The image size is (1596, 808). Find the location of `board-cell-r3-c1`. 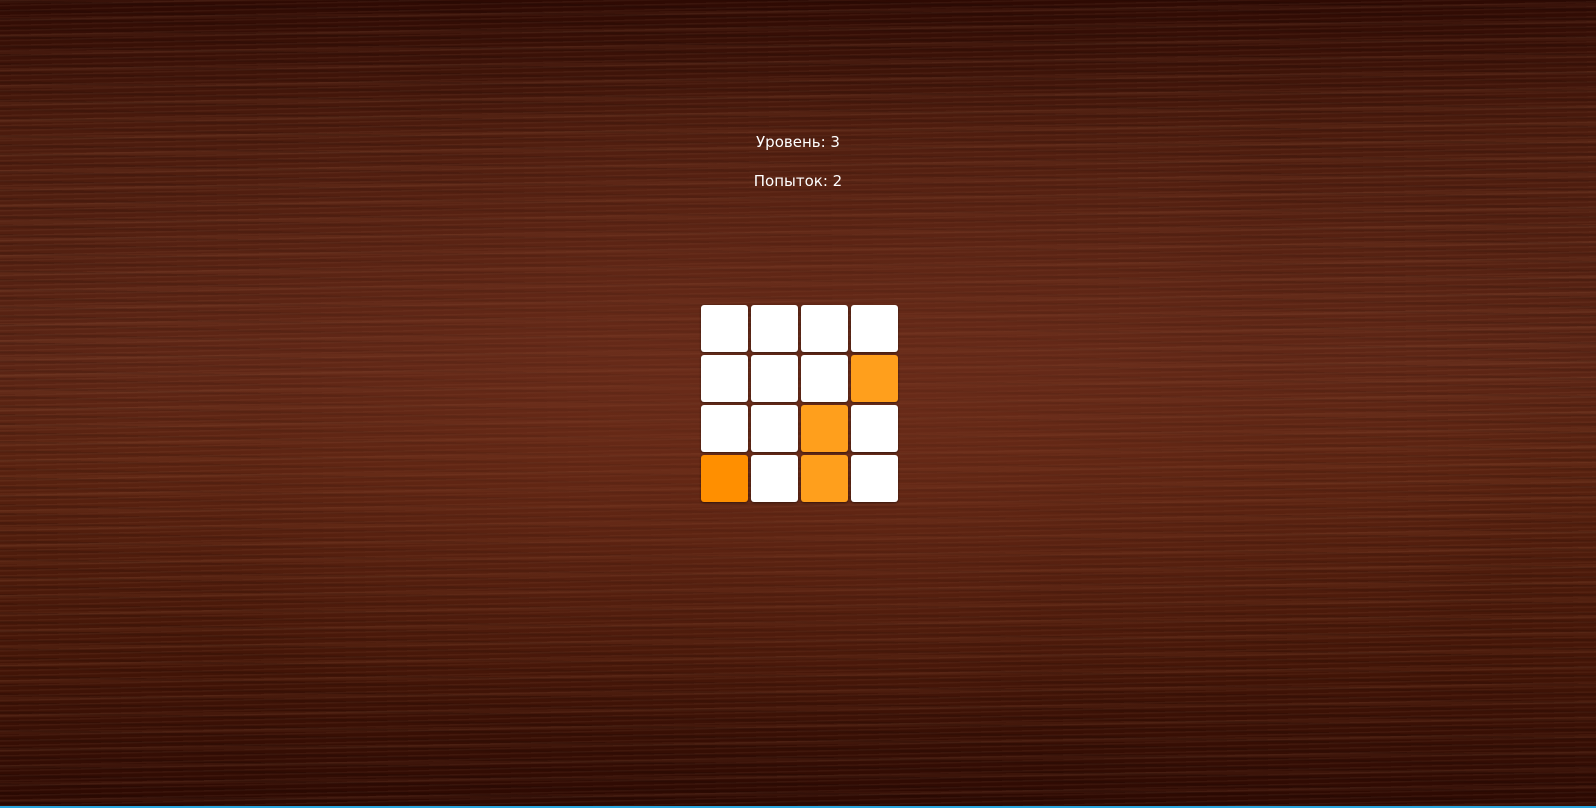

board-cell-r3-c1 is located at coordinates (724, 428).